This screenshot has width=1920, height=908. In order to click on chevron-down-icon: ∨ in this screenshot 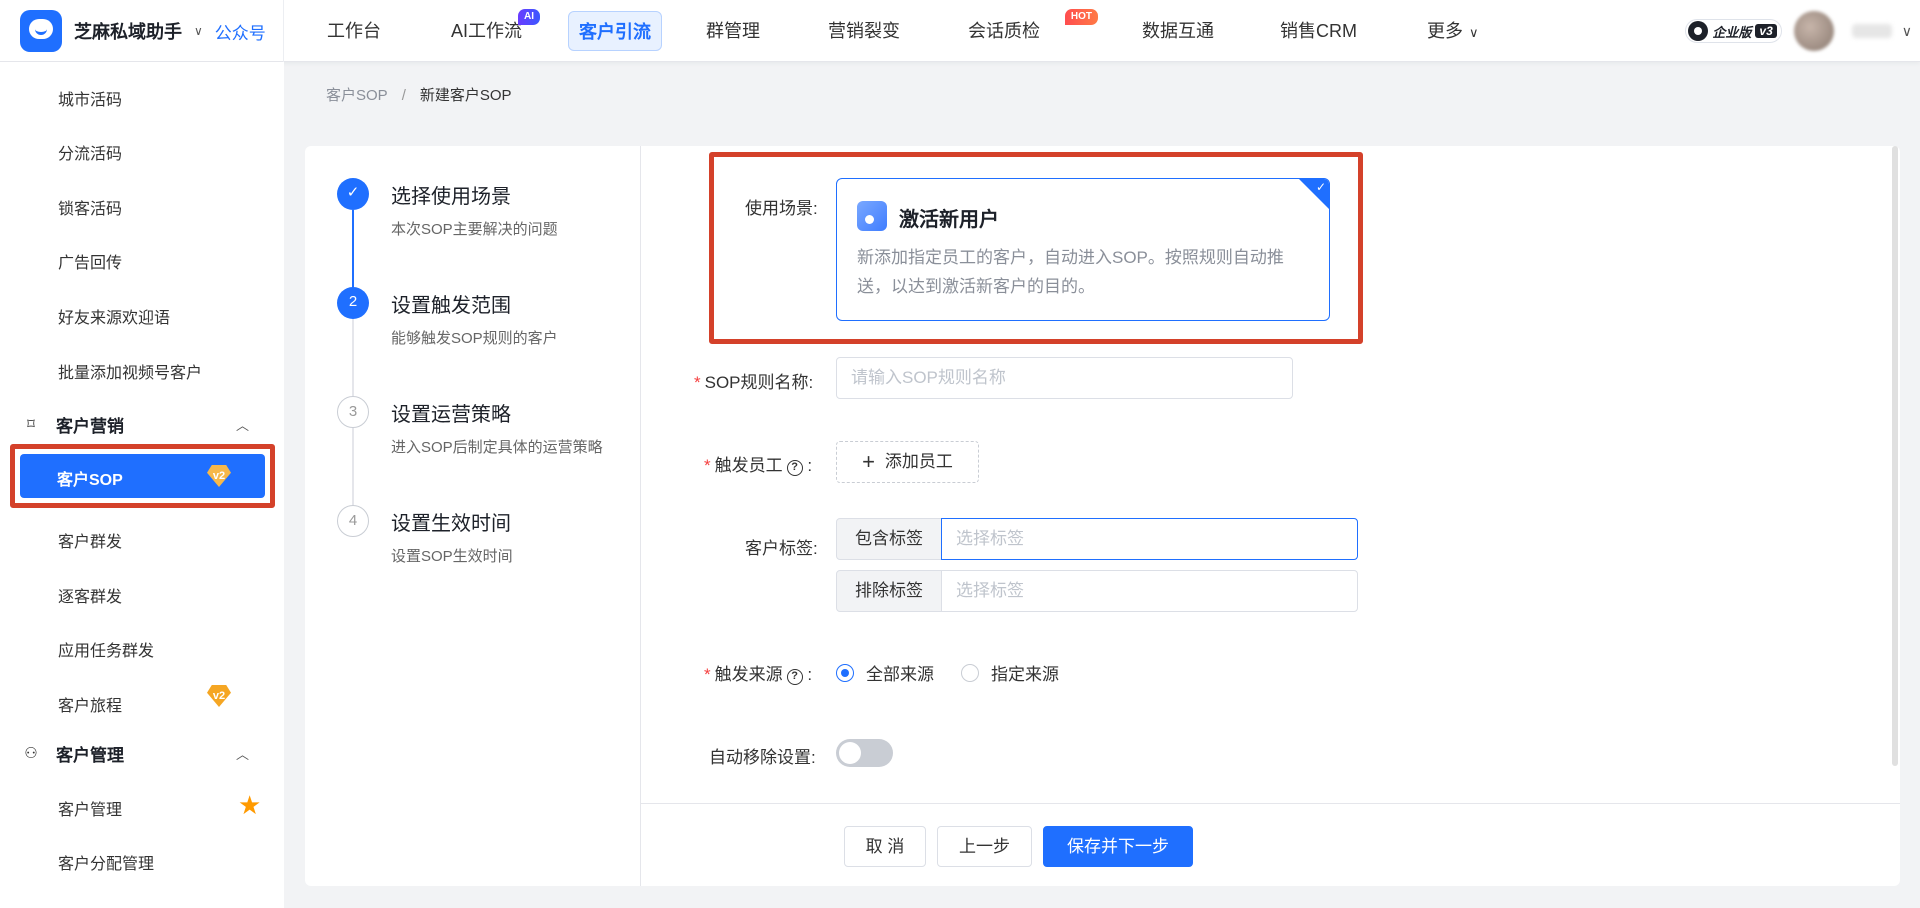, I will do `click(1474, 32)`.